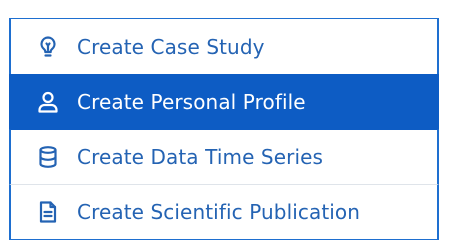 Image resolution: width=459 pixels, height=242 pixels. Describe the element at coordinates (48, 102) in the screenshot. I see `user-icon` at that location.